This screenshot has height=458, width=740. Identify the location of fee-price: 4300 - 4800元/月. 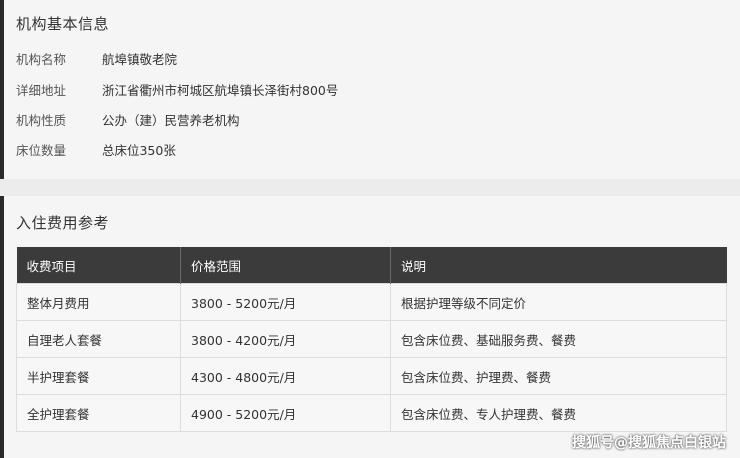
(285, 376).